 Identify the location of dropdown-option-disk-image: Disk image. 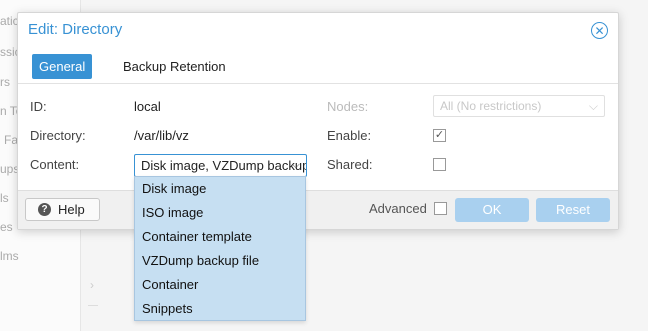
(174, 188).